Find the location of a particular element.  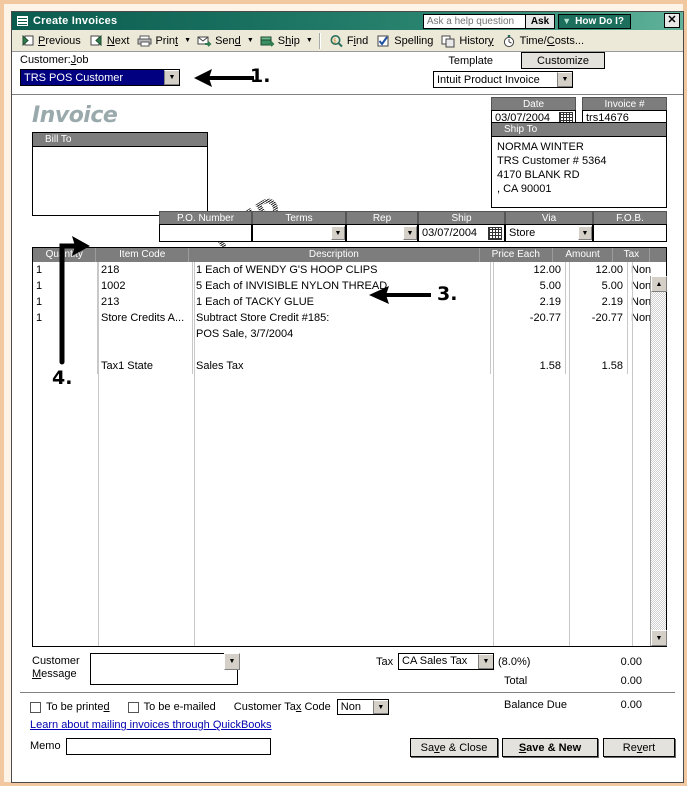

table-row: Tax1 State Sales Tax 1.58 1.58 is located at coordinates (349, 366).